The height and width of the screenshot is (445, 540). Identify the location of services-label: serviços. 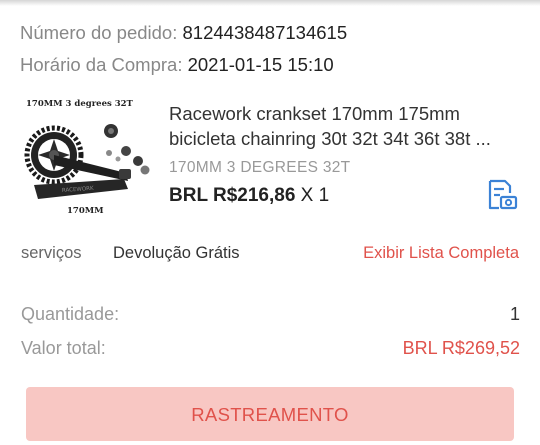
(51, 253).